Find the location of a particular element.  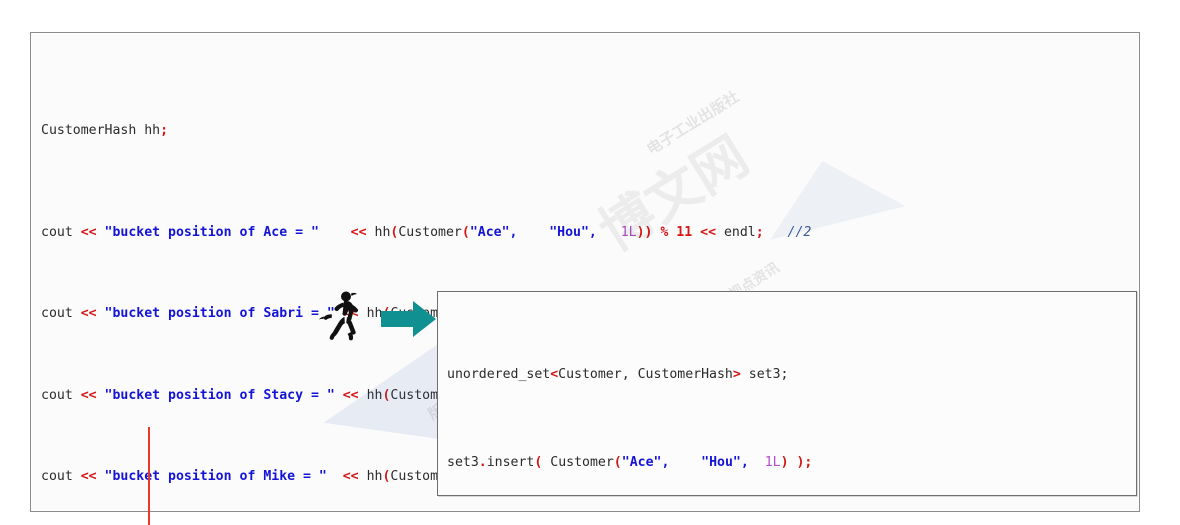

running-man-icon is located at coordinates (339, 316).